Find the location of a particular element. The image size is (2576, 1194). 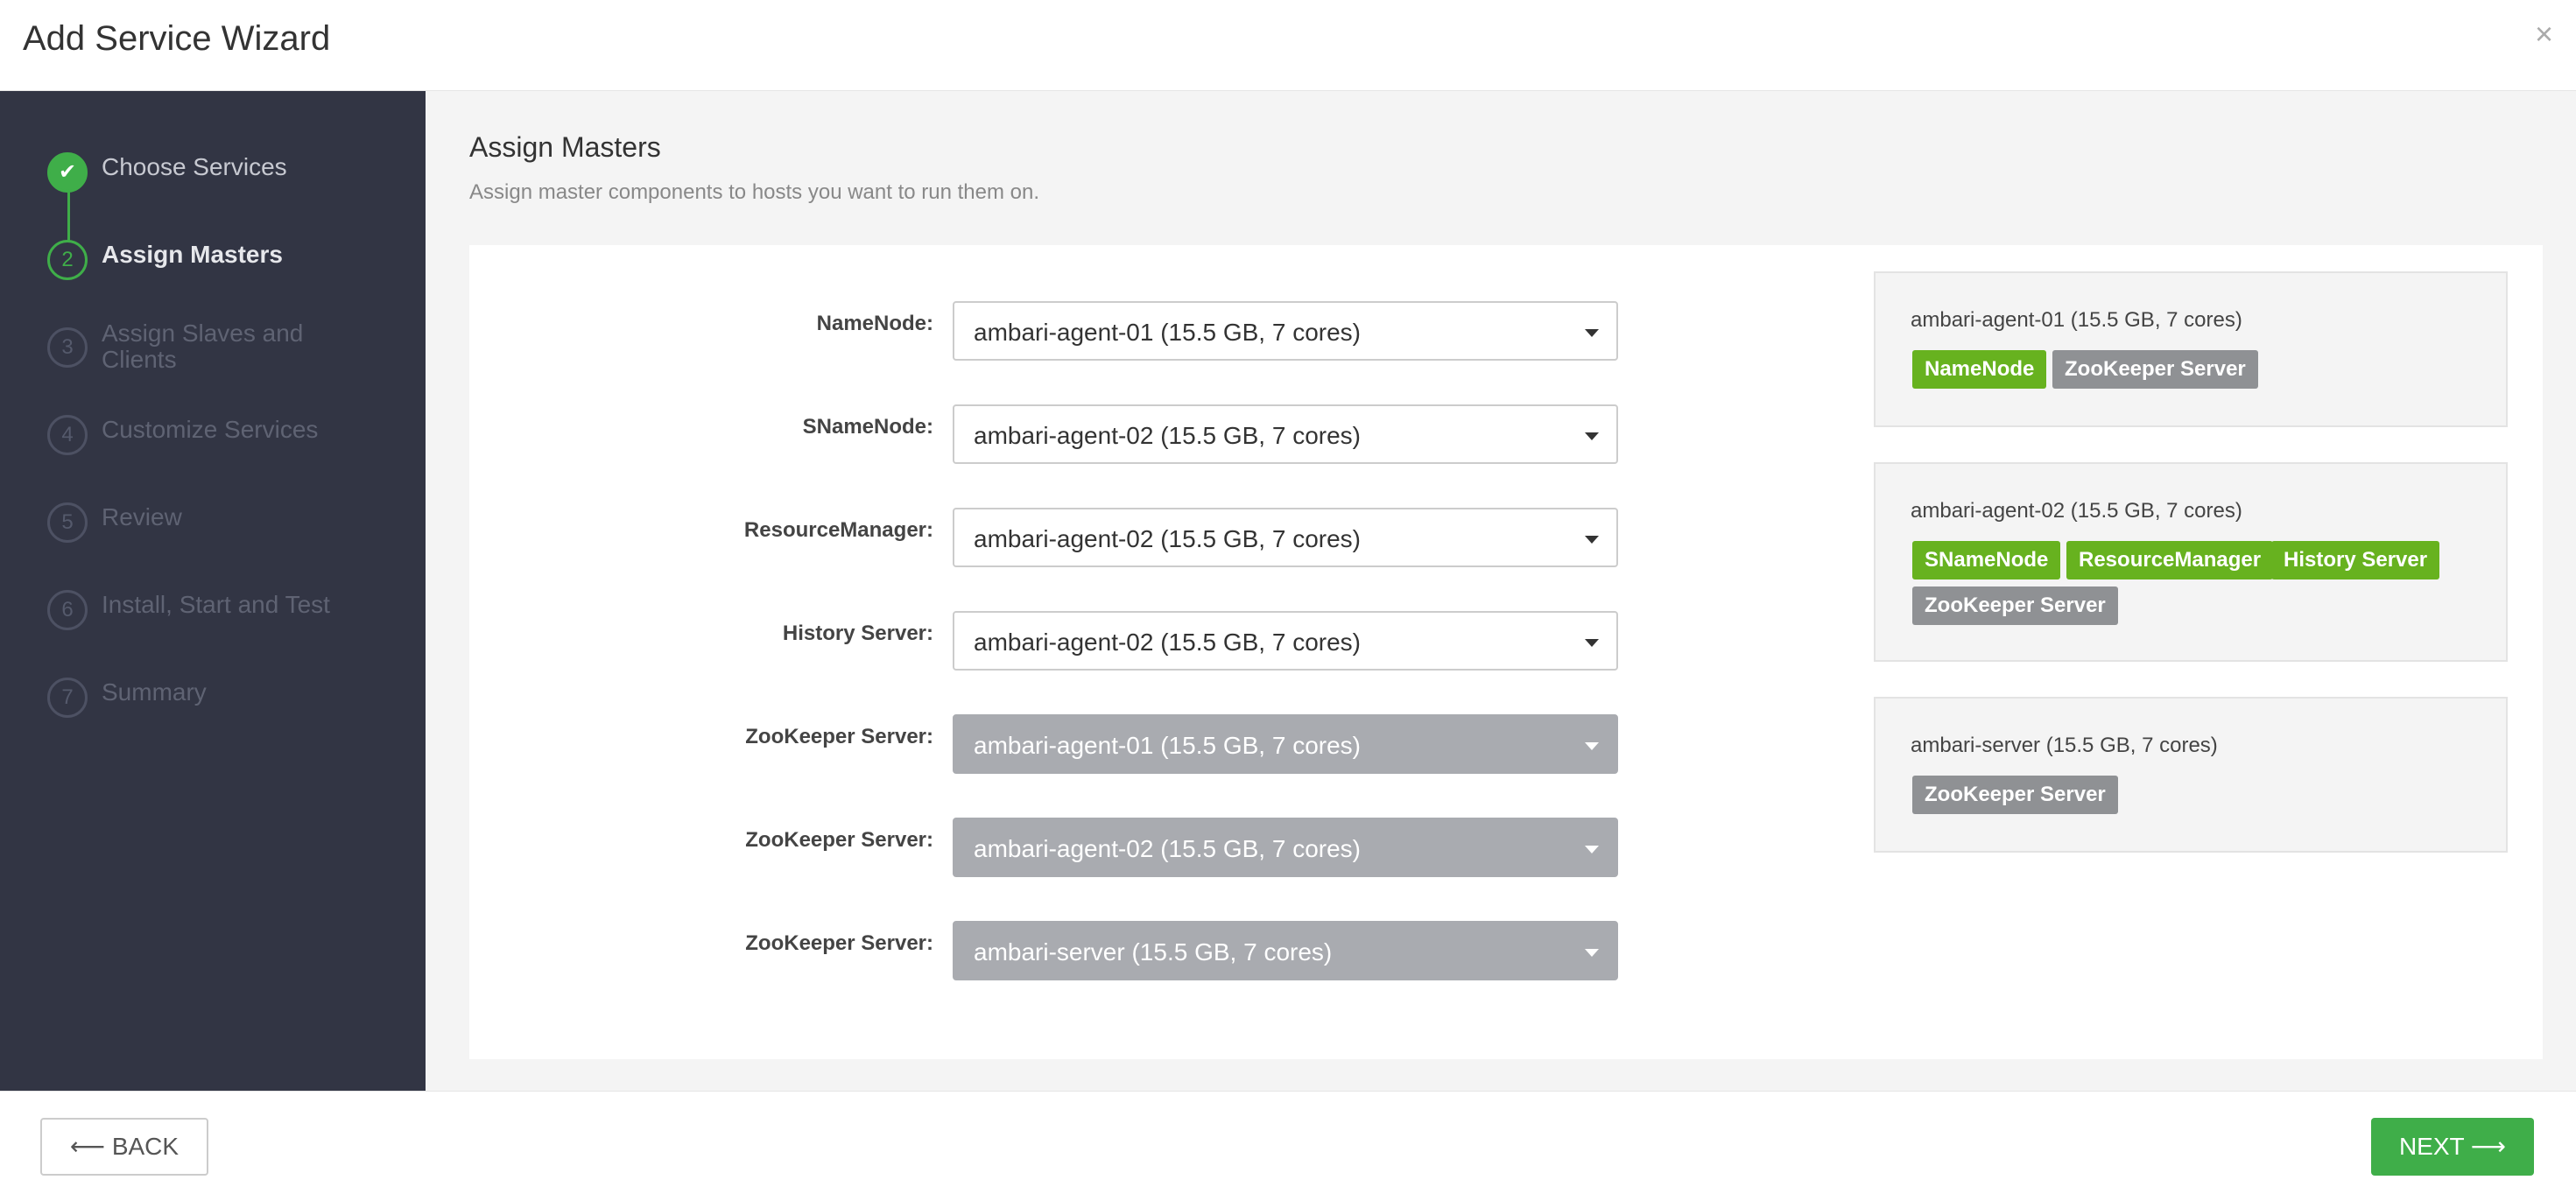

page-title: Assign Masters is located at coordinates (565, 147).